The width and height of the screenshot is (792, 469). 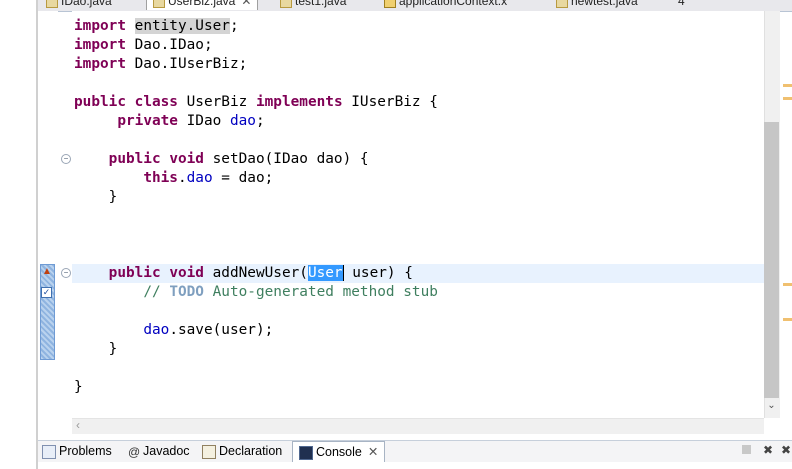 What do you see at coordinates (134, 451) in the screenshot?
I see `at-icon: @` at bounding box center [134, 451].